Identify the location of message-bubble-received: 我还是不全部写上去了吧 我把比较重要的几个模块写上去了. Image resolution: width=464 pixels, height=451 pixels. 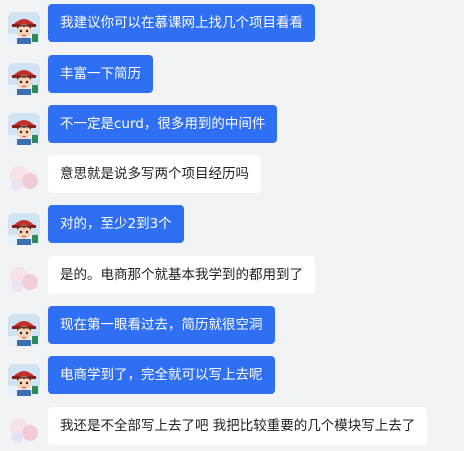
(238, 426).